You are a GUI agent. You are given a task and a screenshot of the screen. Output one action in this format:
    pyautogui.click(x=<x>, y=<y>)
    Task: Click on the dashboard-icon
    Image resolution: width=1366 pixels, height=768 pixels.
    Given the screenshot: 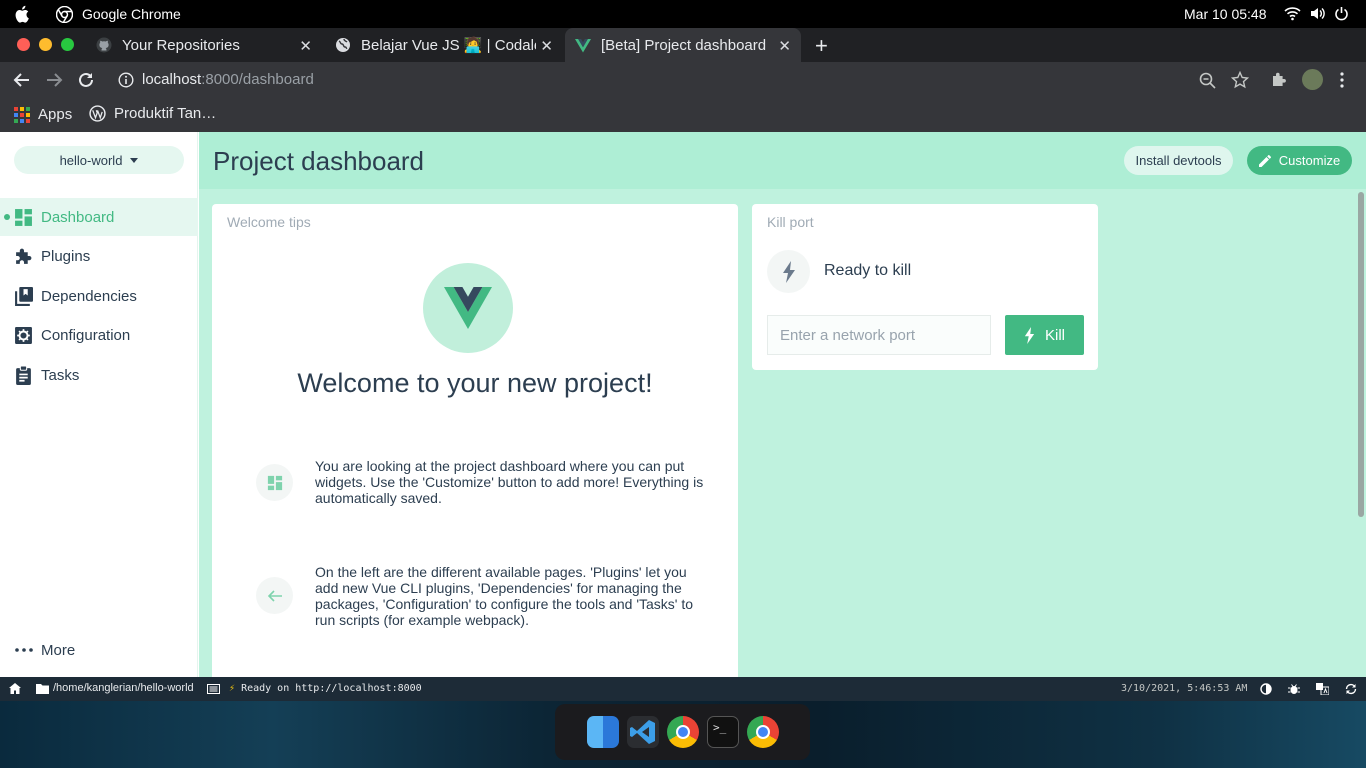 What is the action you would take?
    pyautogui.click(x=23, y=217)
    